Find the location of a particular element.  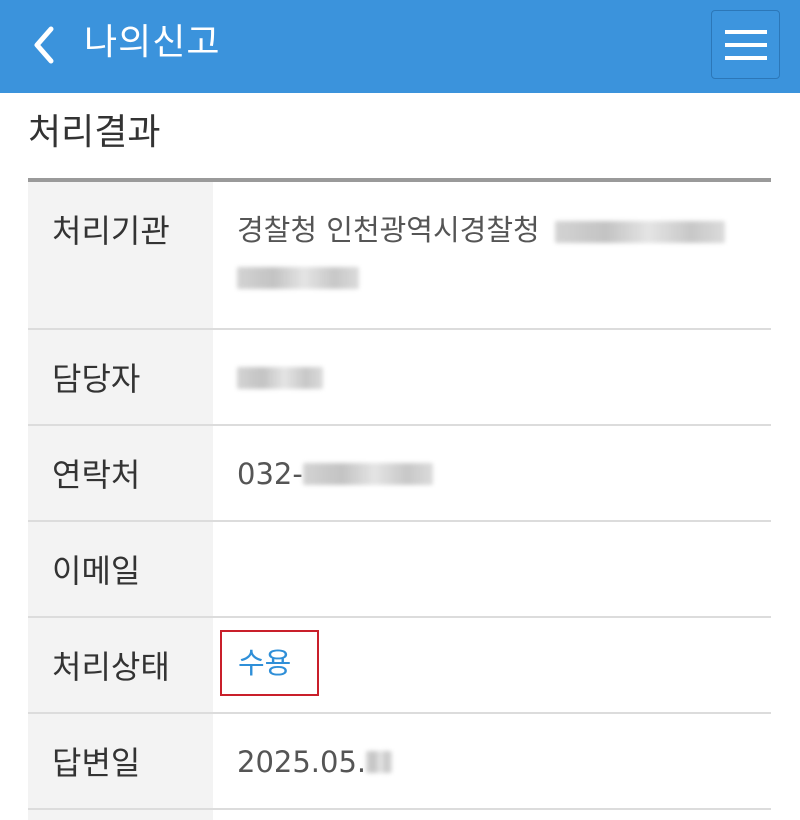

table-row-officer: 담당자 is located at coordinates (399, 378).